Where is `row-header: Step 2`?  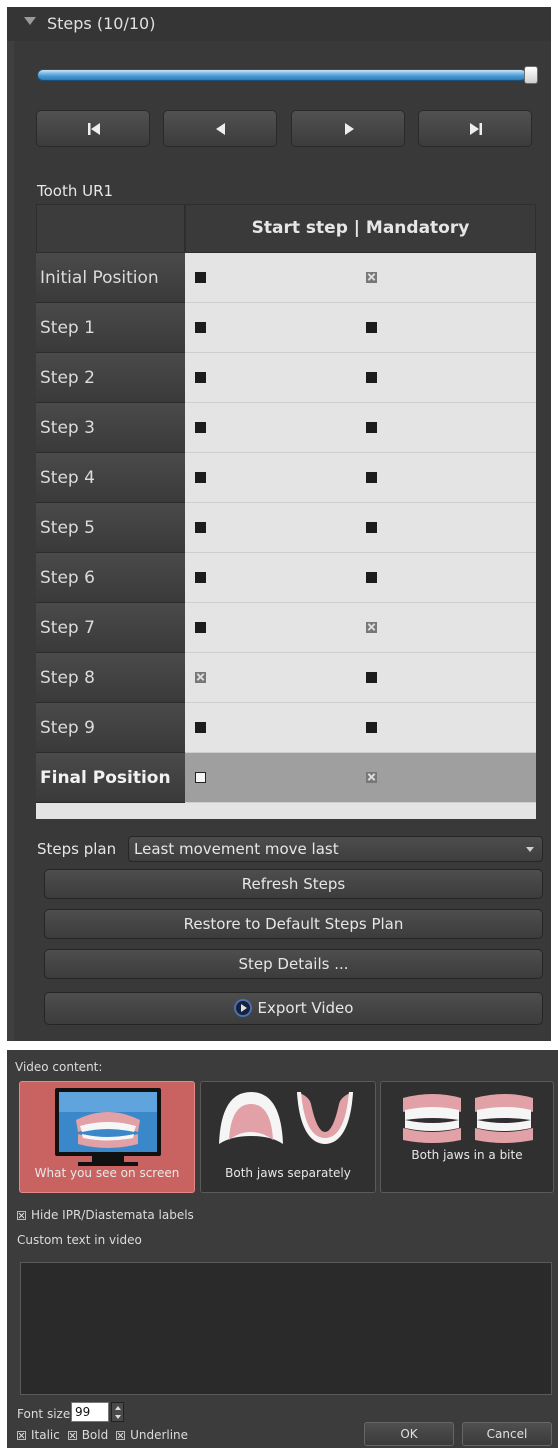
row-header: Step 2 is located at coordinates (110, 378).